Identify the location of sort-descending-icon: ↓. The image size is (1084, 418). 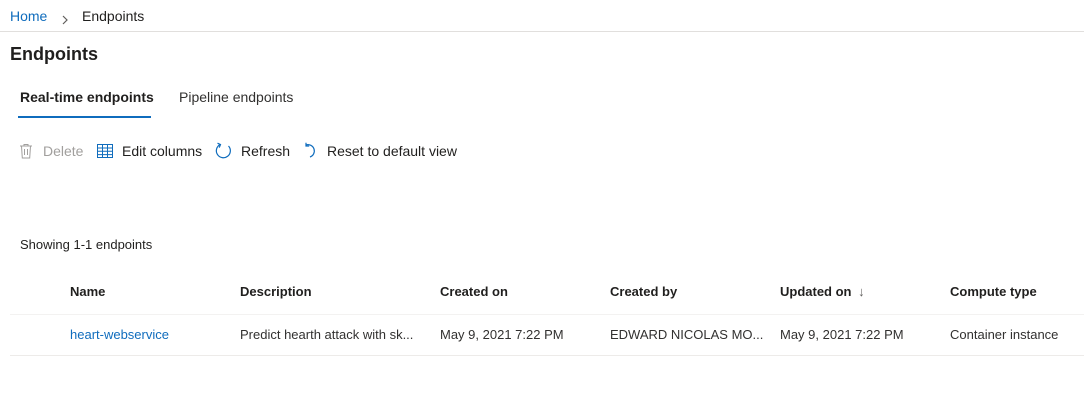
(861, 291).